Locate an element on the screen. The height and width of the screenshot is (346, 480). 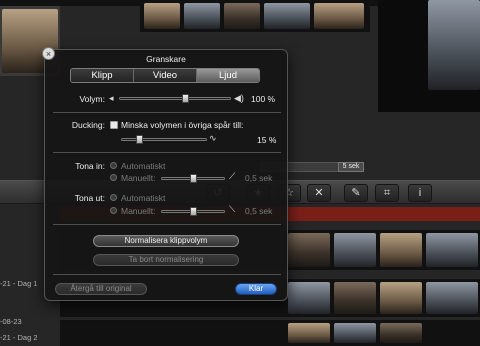
fade-out-slider is located at coordinates (193, 211).